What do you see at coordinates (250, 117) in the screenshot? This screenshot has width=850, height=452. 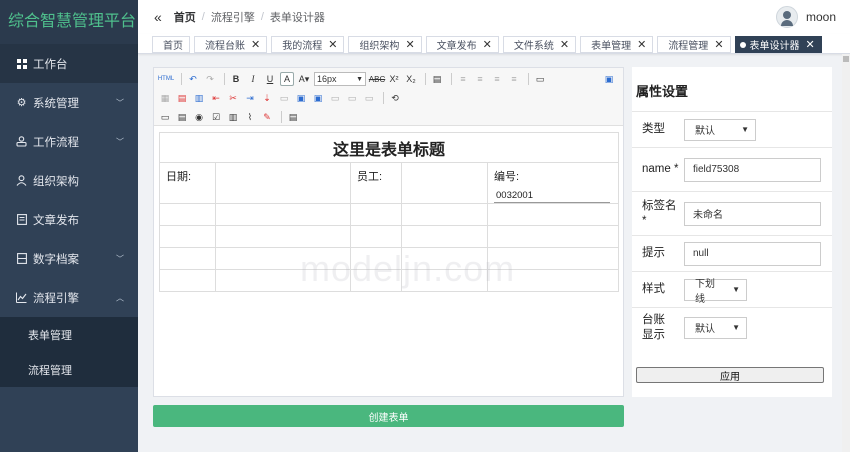 I see `attachment-icon: ⌇` at bounding box center [250, 117].